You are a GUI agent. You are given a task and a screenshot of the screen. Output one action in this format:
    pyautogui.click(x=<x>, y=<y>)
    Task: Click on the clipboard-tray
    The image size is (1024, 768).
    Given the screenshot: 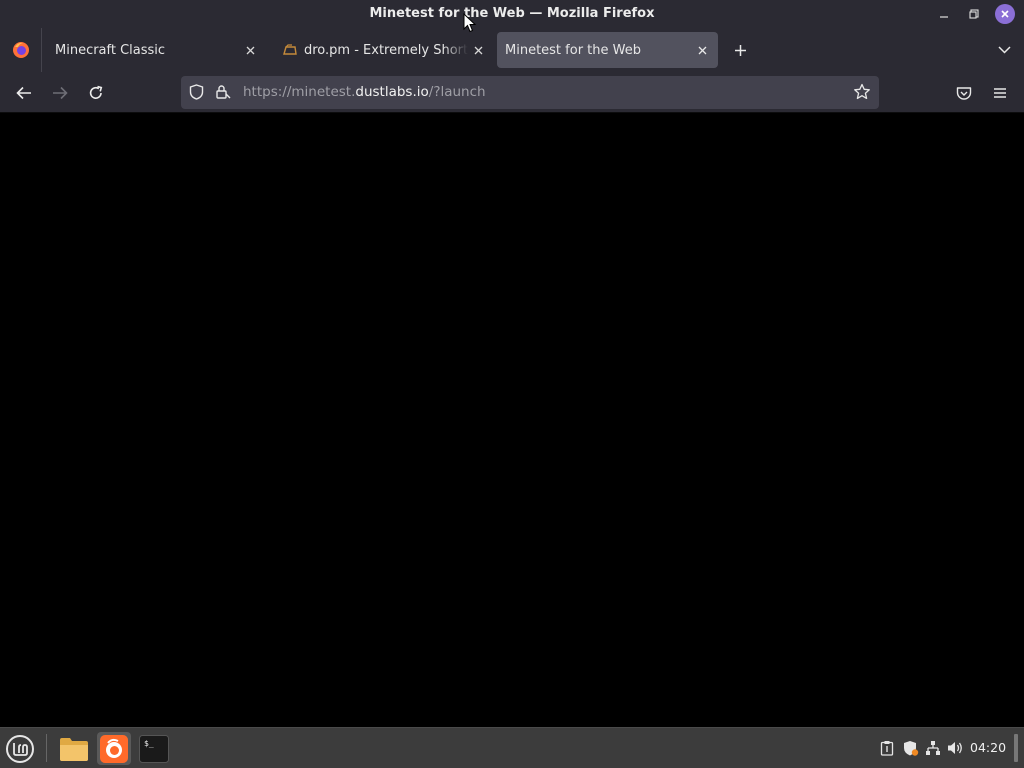 What is the action you would take?
    pyautogui.click(x=887, y=748)
    